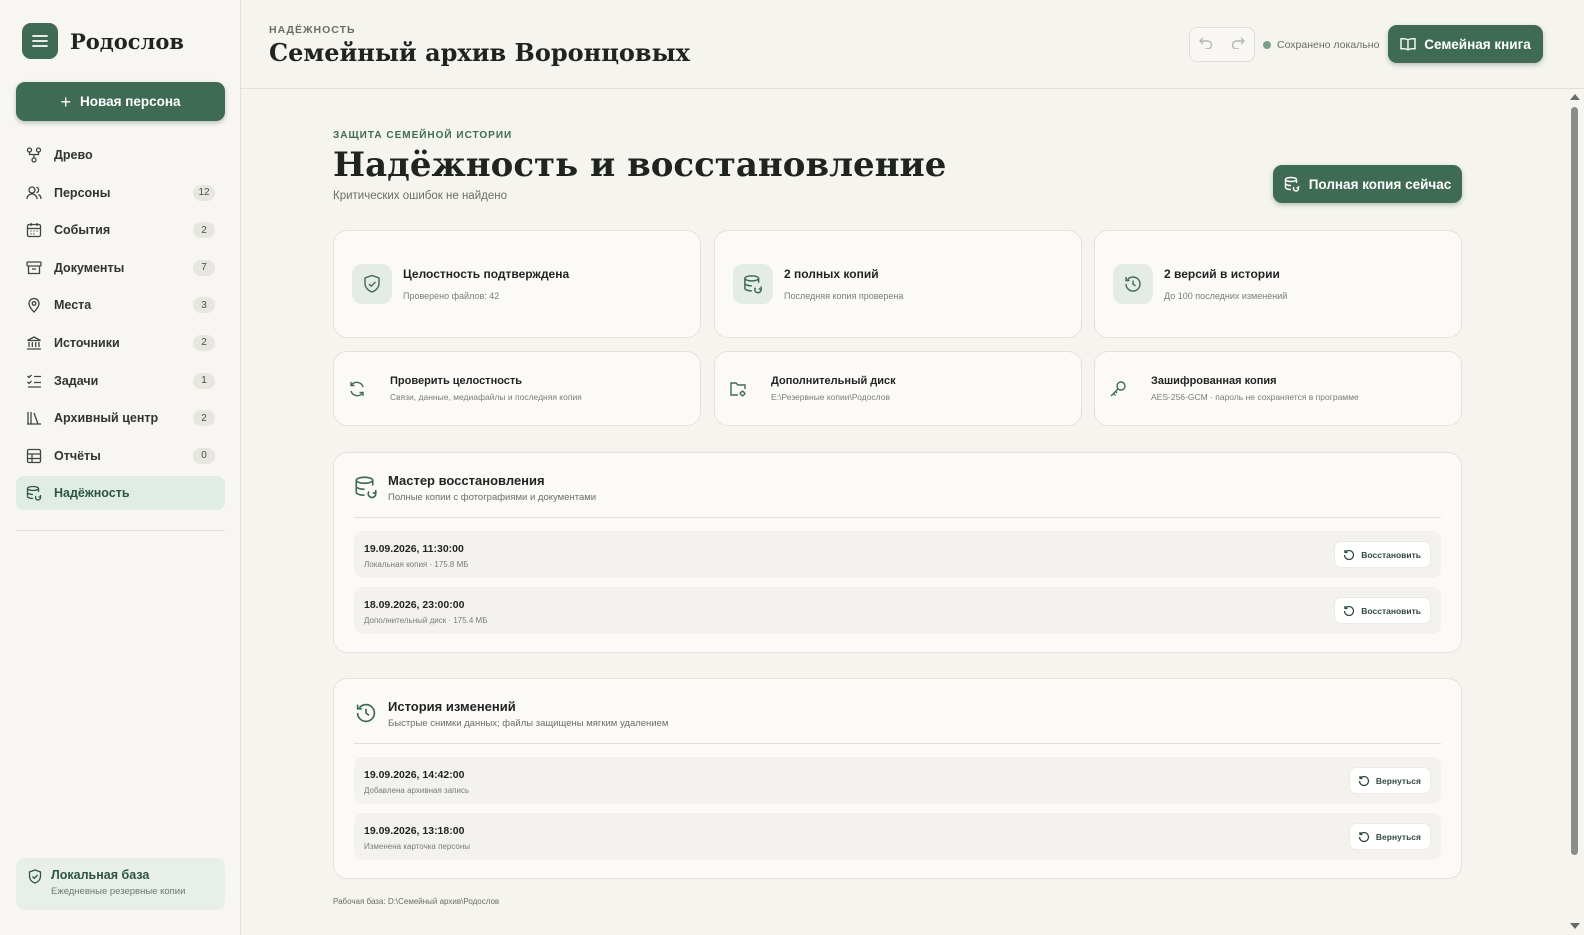 This screenshot has height=935, width=1584. I want to click on count-badge: 12, so click(204, 192).